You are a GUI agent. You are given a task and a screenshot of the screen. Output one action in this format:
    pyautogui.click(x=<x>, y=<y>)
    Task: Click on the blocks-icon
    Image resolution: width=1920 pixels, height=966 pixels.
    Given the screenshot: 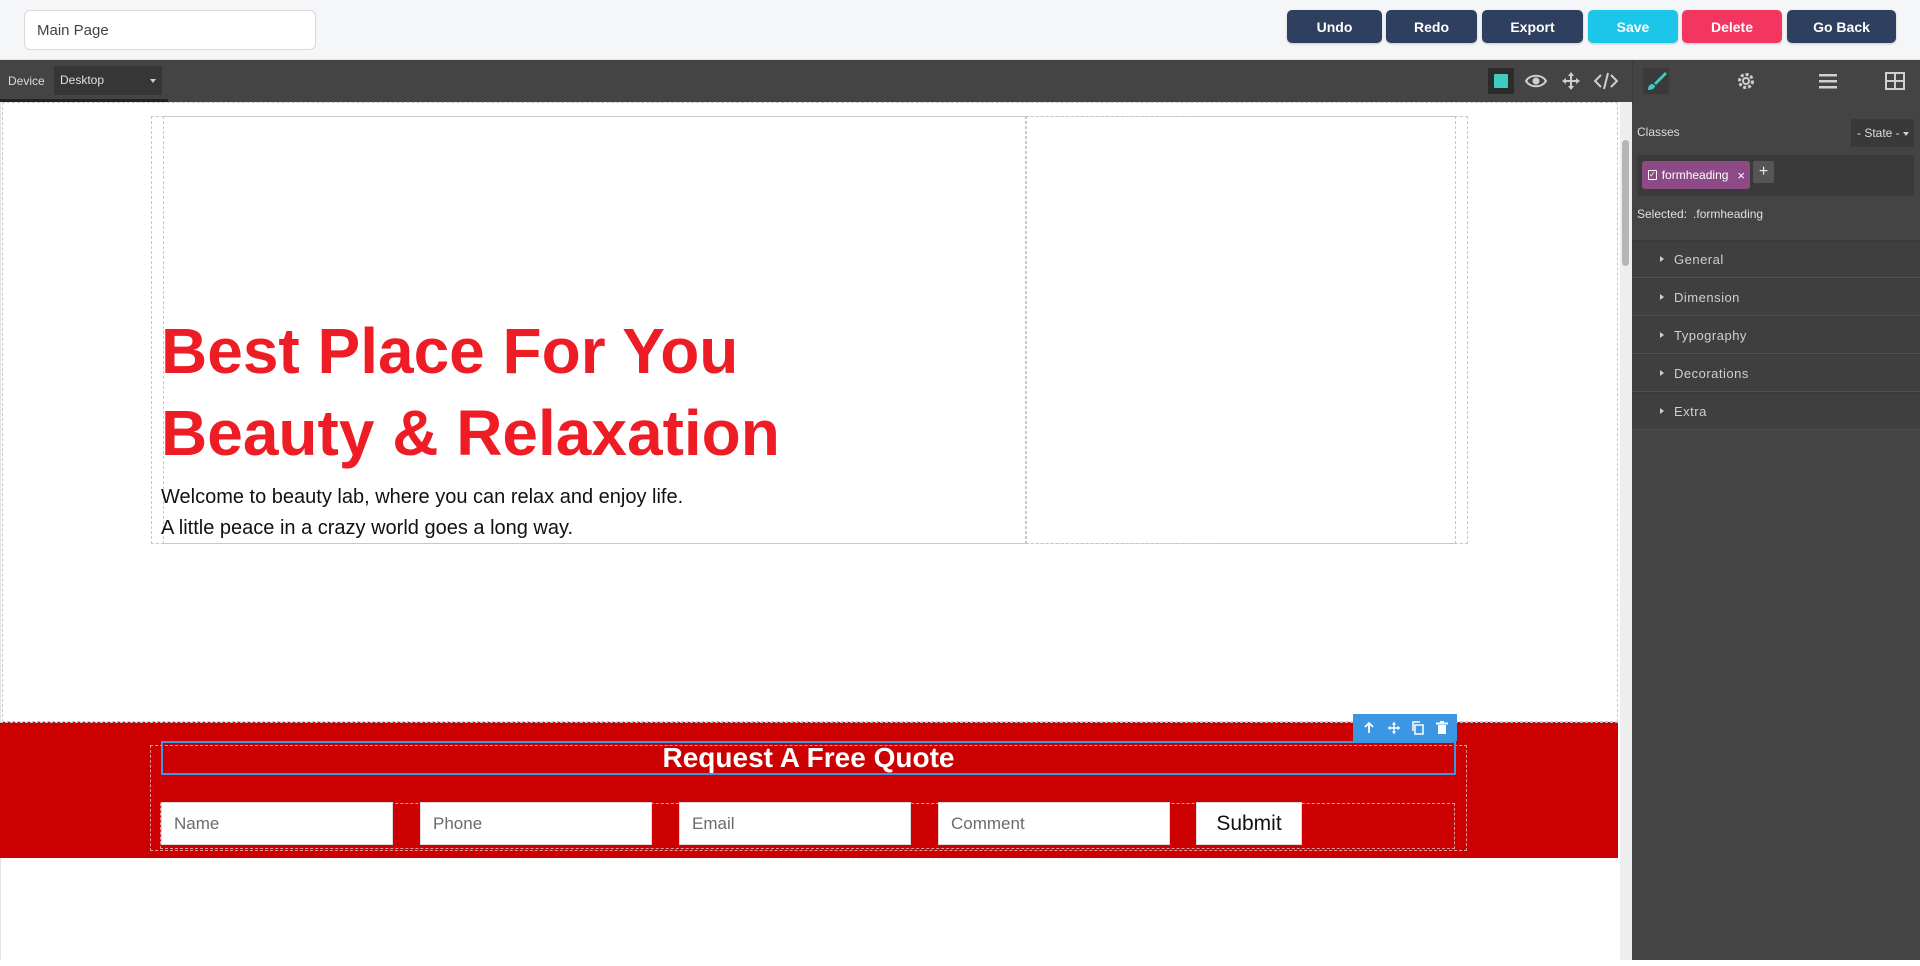 What is the action you would take?
    pyautogui.click(x=1895, y=81)
    